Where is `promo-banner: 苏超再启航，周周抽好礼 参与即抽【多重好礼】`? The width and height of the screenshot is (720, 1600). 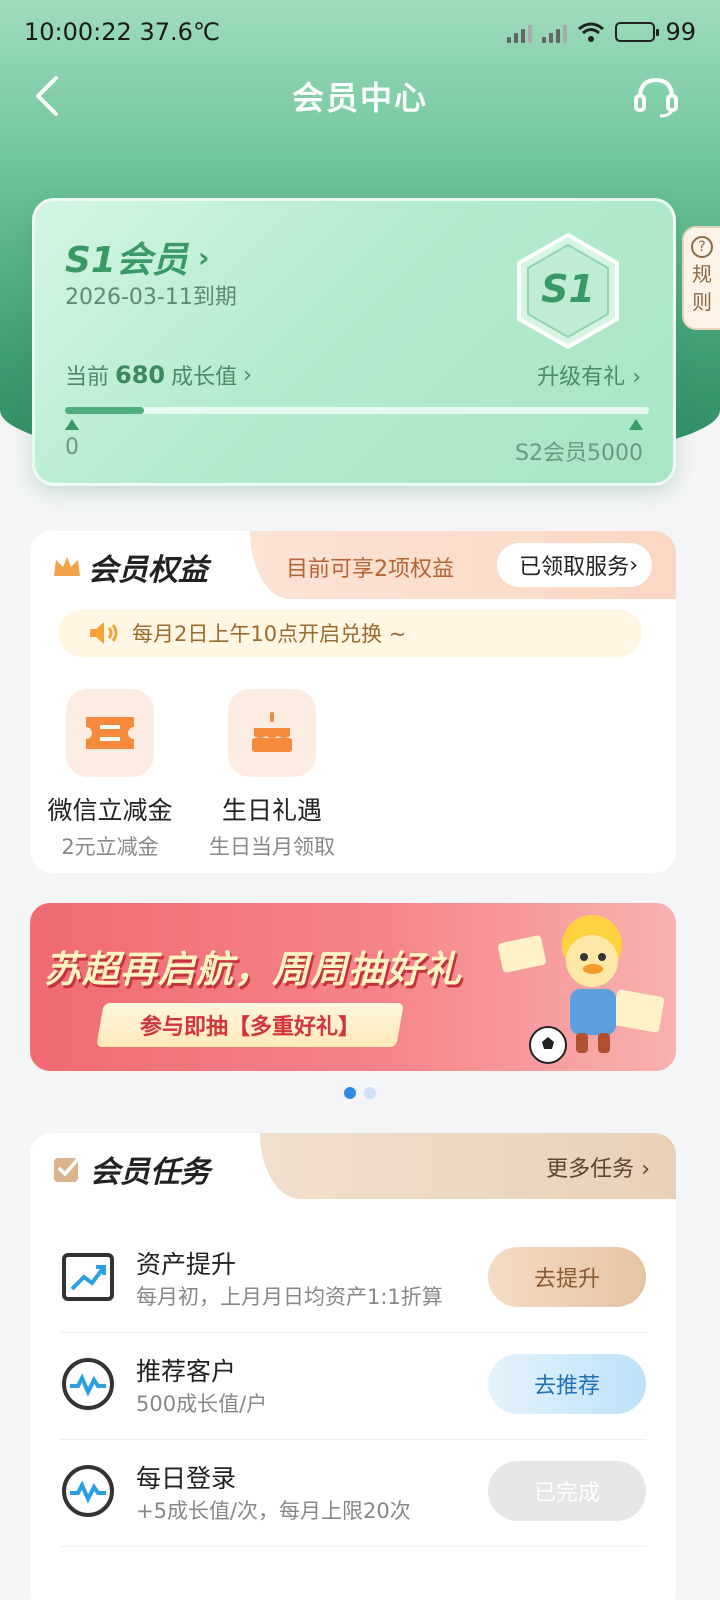
promo-banner: 苏超再启航，周周抽好礼 参与即抽【多重好礼】 is located at coordinates (353, 987).